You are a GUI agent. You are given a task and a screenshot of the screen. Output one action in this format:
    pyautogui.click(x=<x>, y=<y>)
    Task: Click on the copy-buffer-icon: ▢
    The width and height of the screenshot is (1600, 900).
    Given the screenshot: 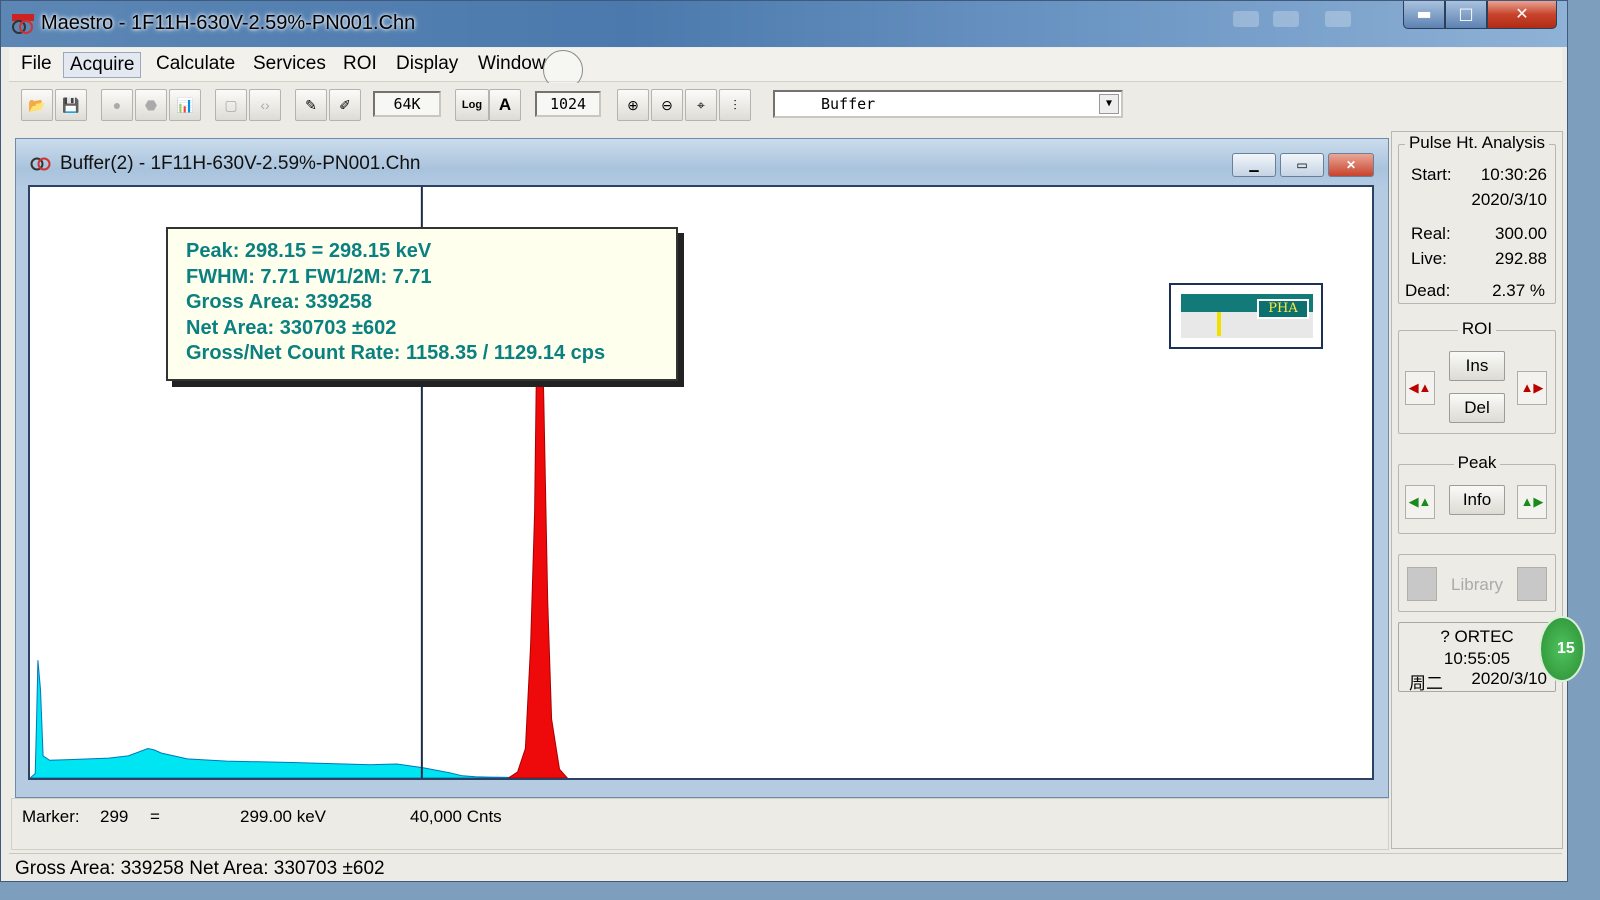 What is the action you would take?
    pyautogui.click(x=231, y=105)
    